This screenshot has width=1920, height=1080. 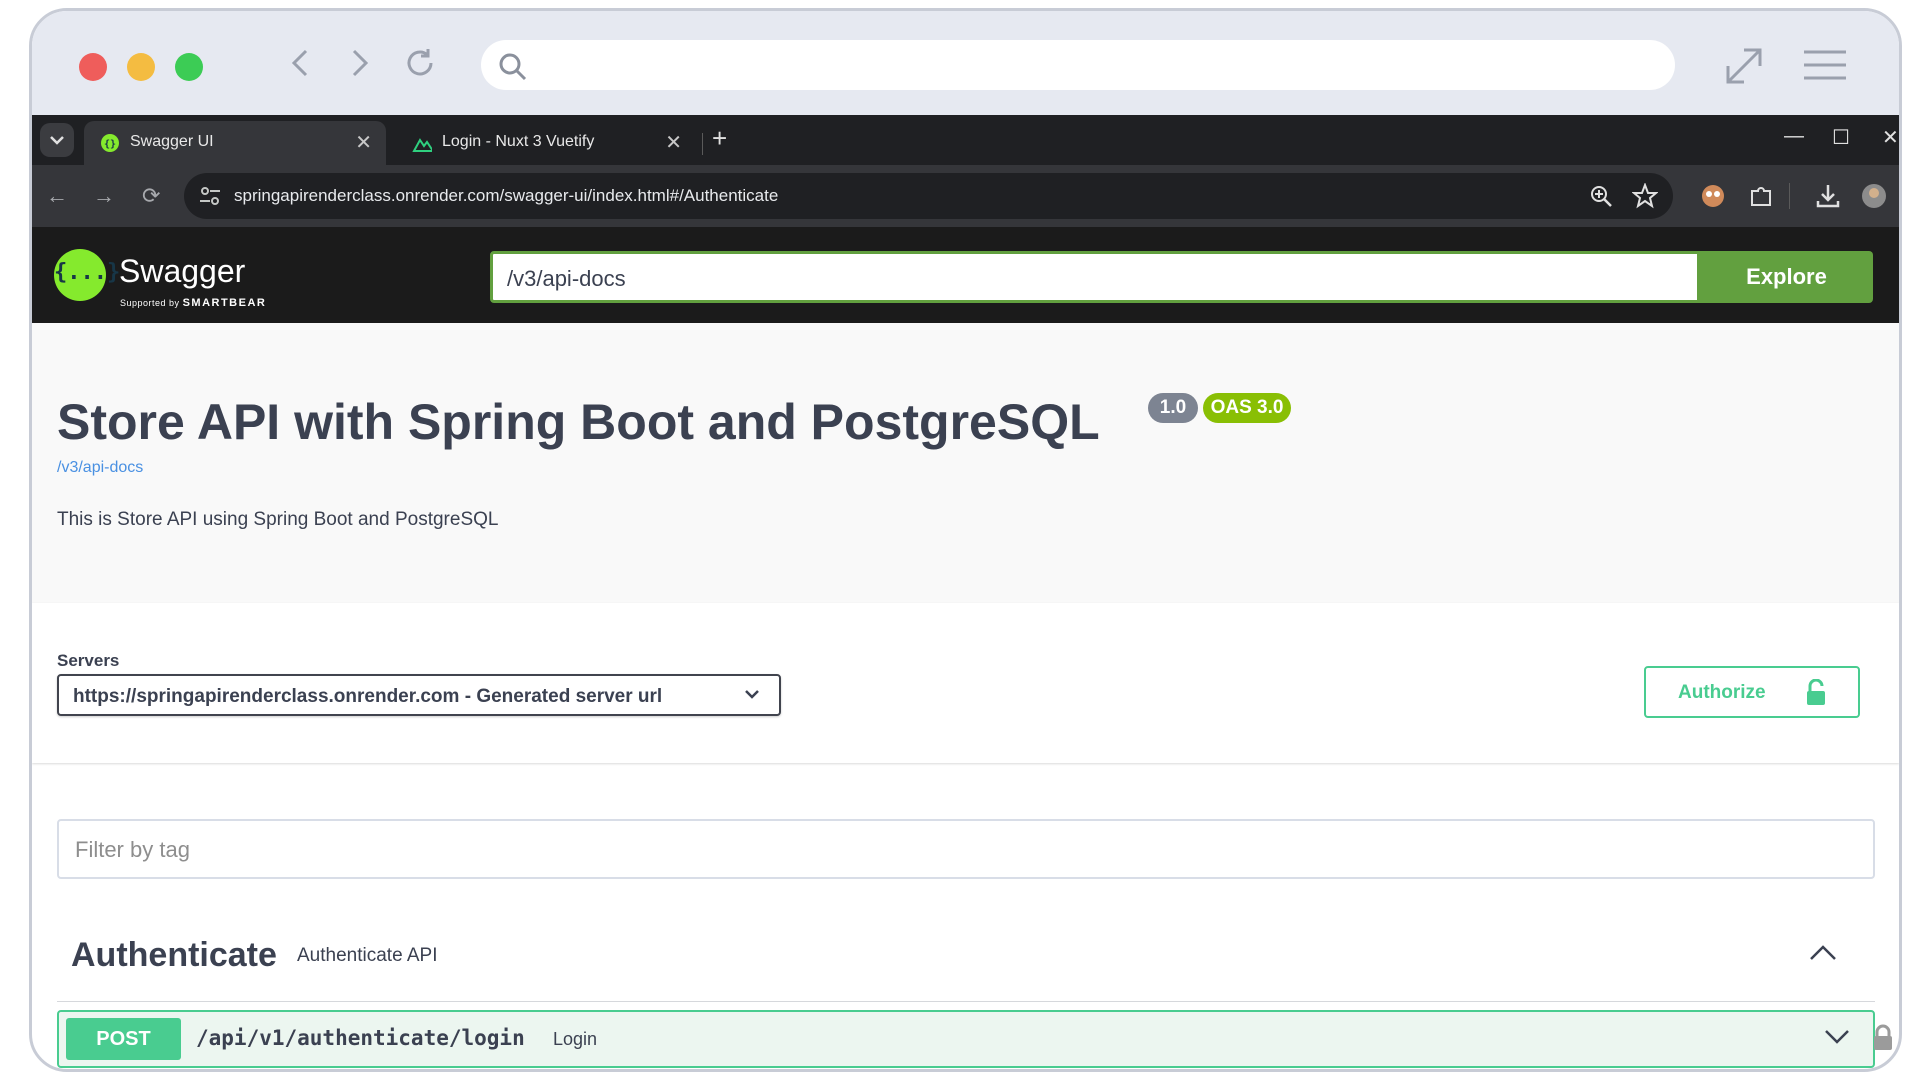 I want to click on expand-icon, so click(x=1744, y=66).